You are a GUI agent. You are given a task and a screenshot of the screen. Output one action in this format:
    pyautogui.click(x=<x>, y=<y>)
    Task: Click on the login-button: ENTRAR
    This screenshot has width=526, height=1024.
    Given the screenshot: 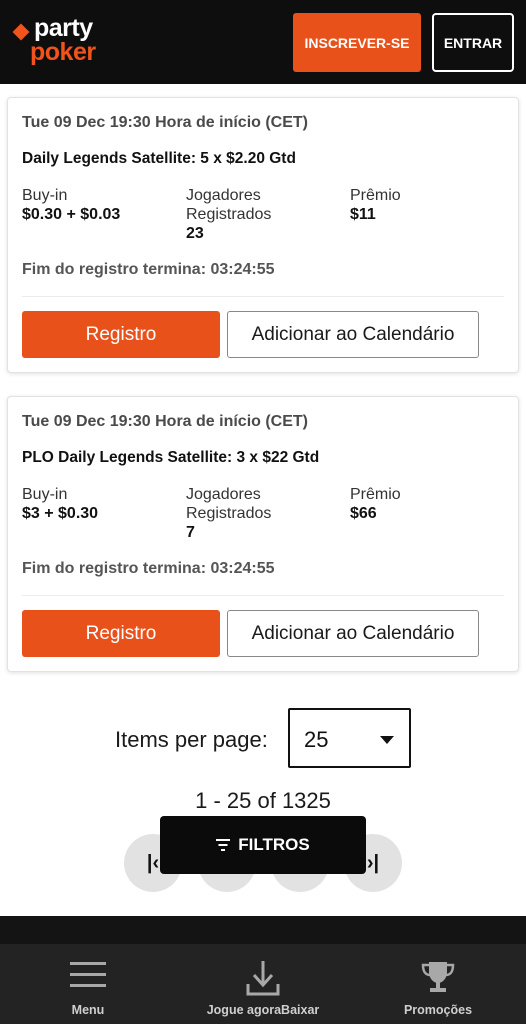 What is the action you would take?
    pyautogui.click(x=473, y=42)
    